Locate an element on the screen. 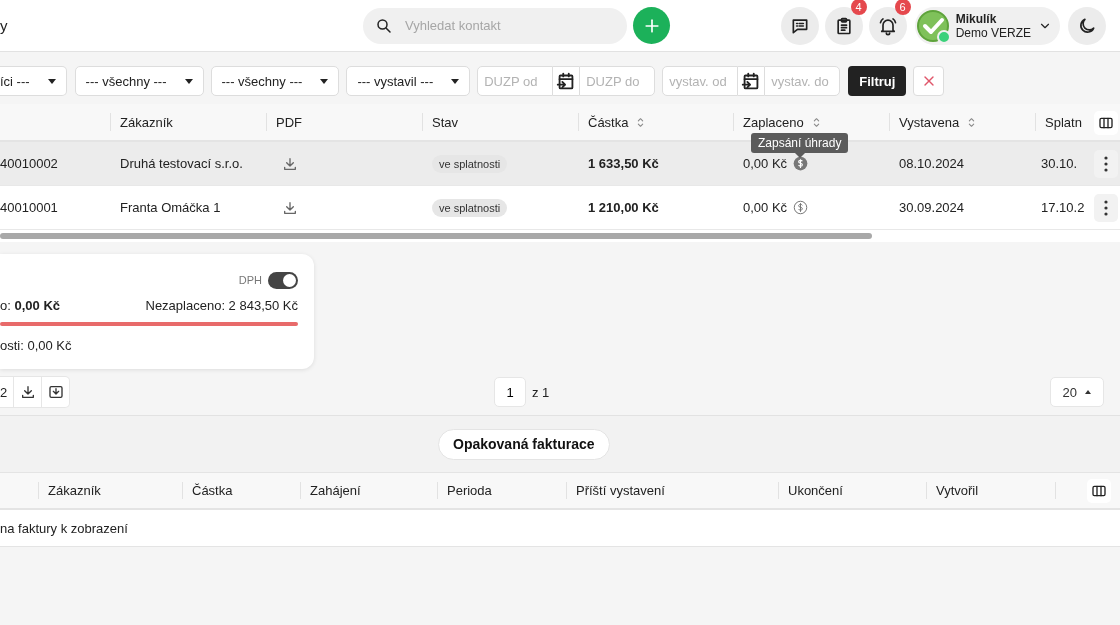 This screenshot has height=625, width=1120. page-title: y is located at coordinates (4, 25).